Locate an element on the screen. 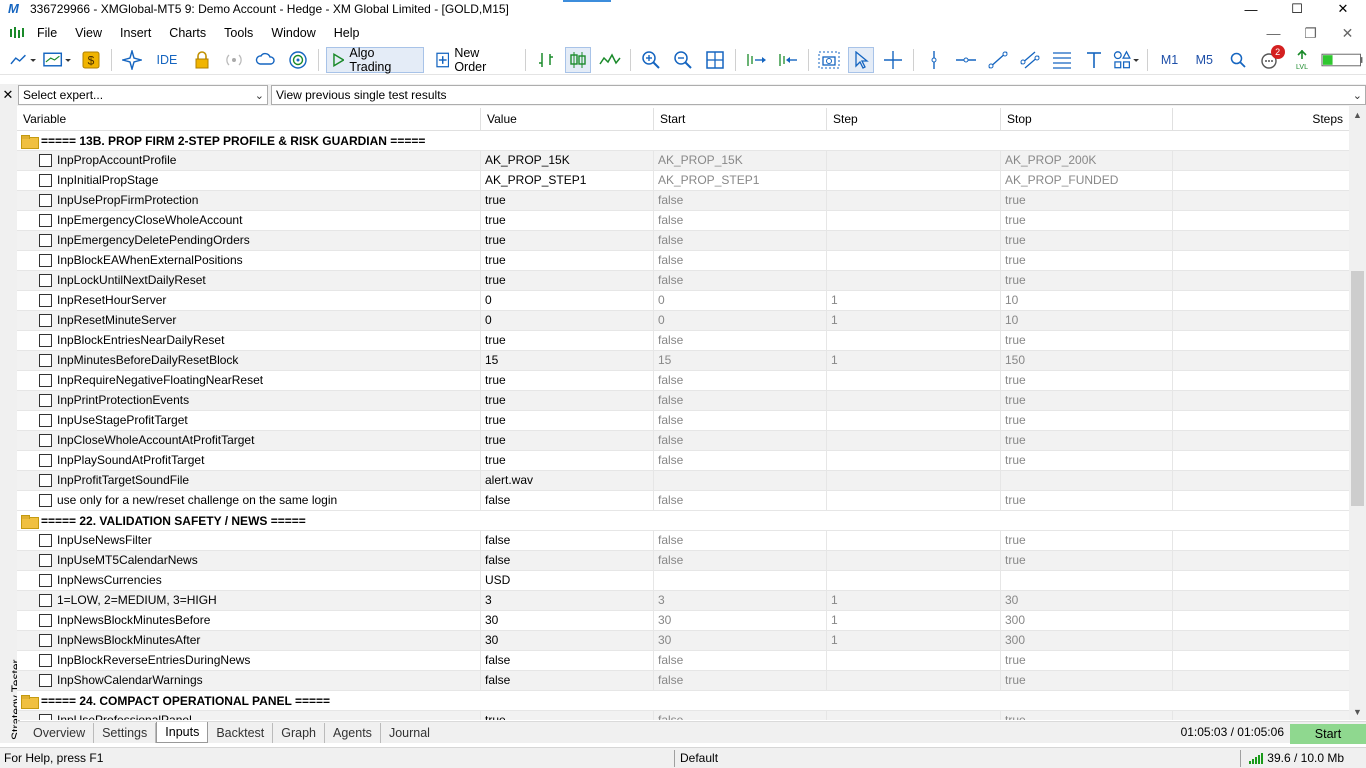 Image resolution: width=1366 pixels, height=768 pixels. horizontal-line-icon is located at coordinates (966, 60).